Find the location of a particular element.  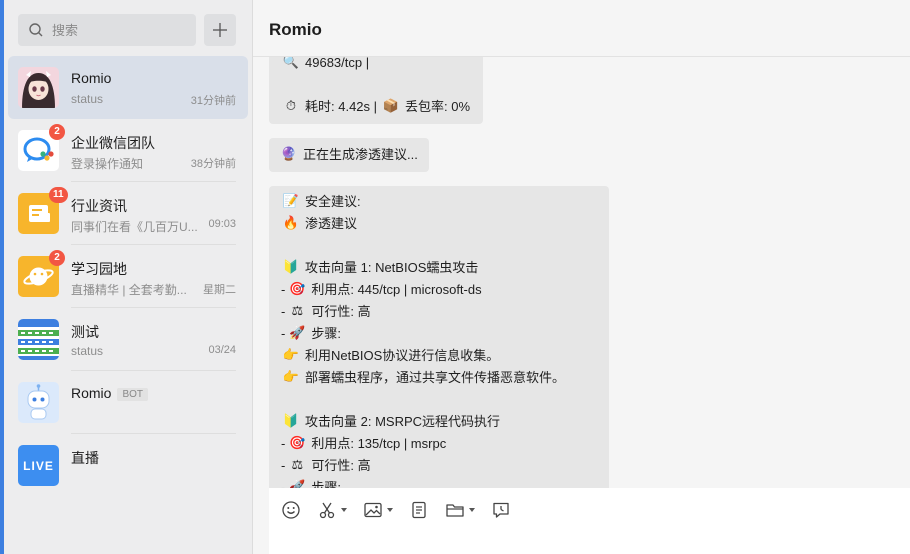

image-button is located at coordinates (378, 510).